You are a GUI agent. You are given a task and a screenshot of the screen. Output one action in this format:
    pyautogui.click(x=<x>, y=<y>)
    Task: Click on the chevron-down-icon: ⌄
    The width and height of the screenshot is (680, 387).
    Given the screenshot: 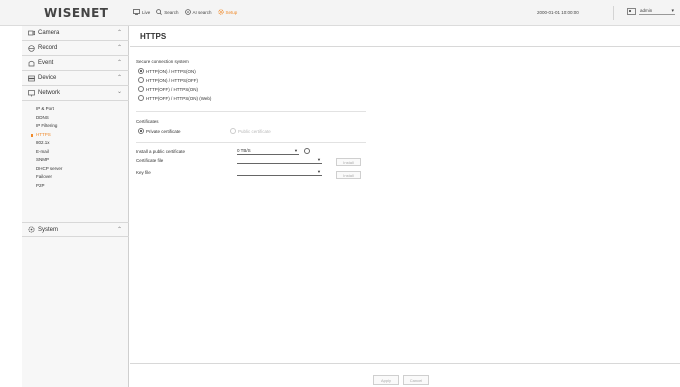 What is the action you would take?
    pyautogui.click(x=119, y=92)
    